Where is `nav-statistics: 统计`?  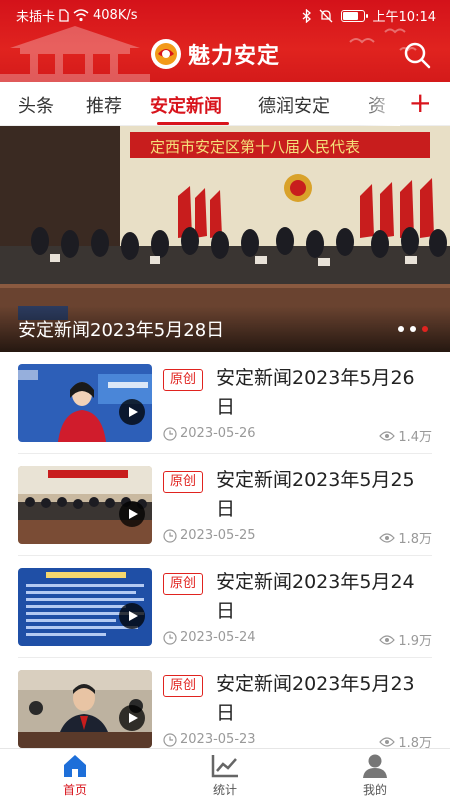 nav-statistics: 统计 is located at coordinates (225, 775).